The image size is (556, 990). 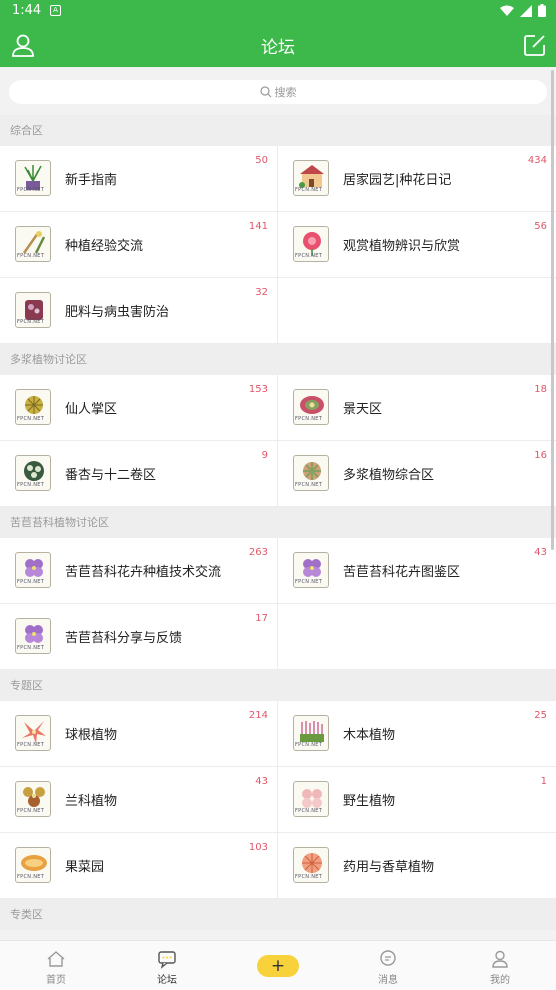 I want to click on search-input: 搜索, so click(x=278, y=92).